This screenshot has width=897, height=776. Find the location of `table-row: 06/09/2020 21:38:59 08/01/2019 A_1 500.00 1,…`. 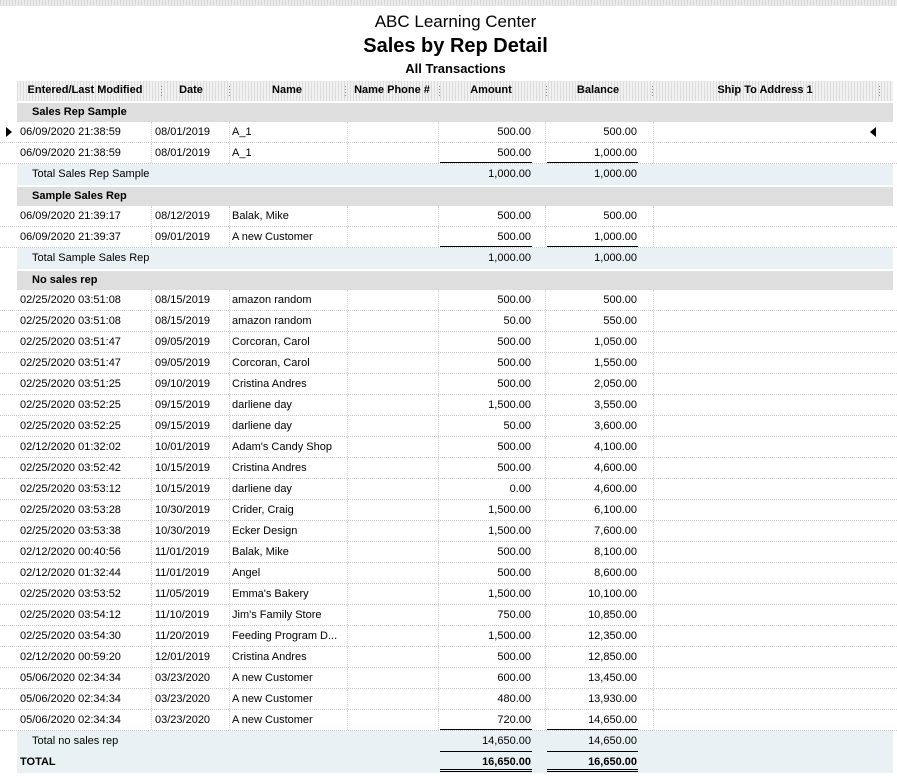

table-row: 06/09/2020 21:38:59 08/01/2019 A_1 500.00 1,… is located at coordinates (448, 153).